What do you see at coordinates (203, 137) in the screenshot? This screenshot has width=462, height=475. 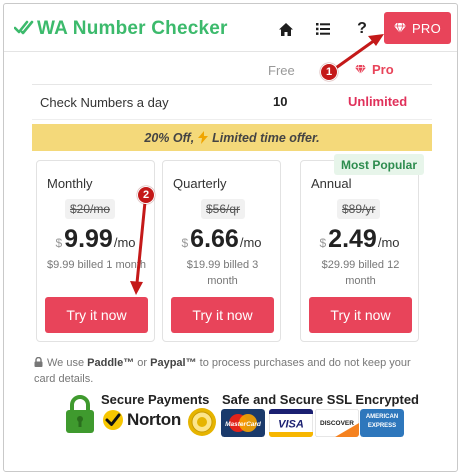 I see `lightning-icon` at bounding box center [203, 137].